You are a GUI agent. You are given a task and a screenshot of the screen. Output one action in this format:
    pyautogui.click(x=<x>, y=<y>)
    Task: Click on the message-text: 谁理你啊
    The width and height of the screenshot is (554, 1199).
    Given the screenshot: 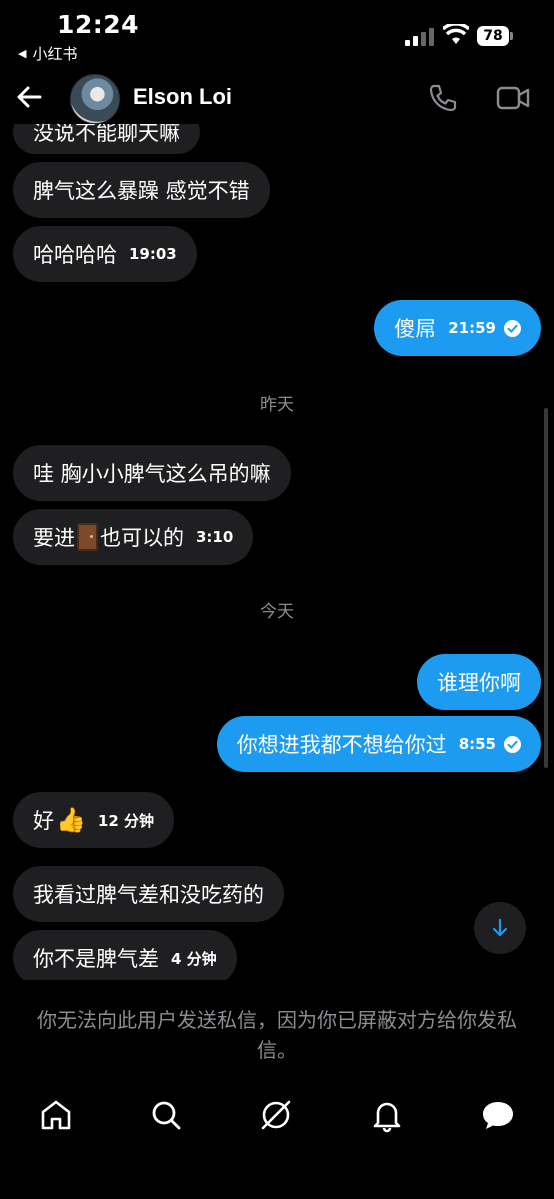 What is the action you would take?
    pyautogui.click(x=479, y=683)
    